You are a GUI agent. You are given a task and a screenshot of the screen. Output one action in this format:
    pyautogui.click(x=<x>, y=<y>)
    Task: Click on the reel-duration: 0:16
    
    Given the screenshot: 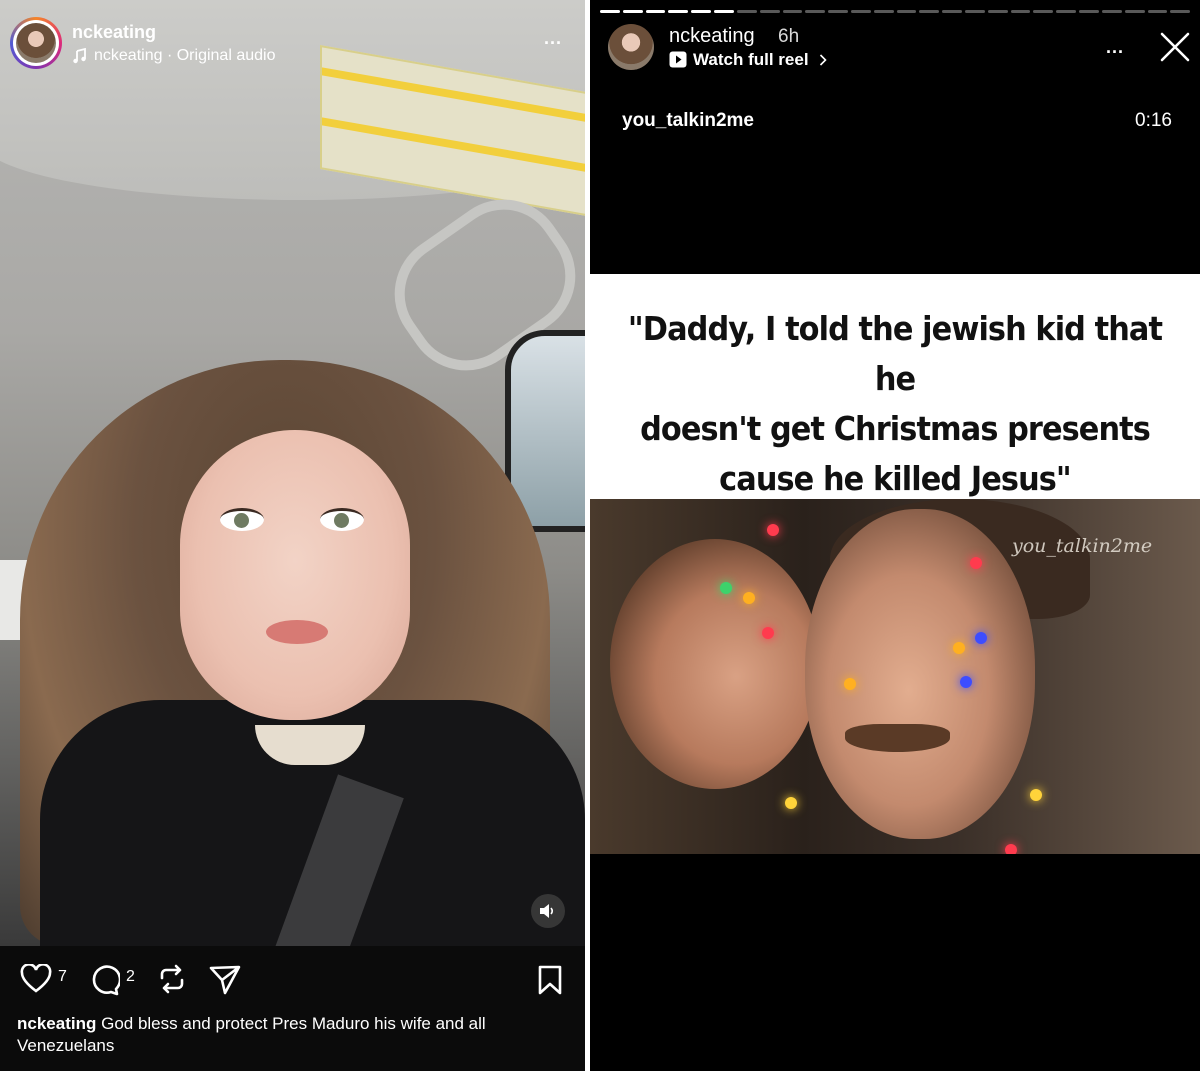 What is the action you would take?
    pyautogui.click(x=1153, y=120)
    